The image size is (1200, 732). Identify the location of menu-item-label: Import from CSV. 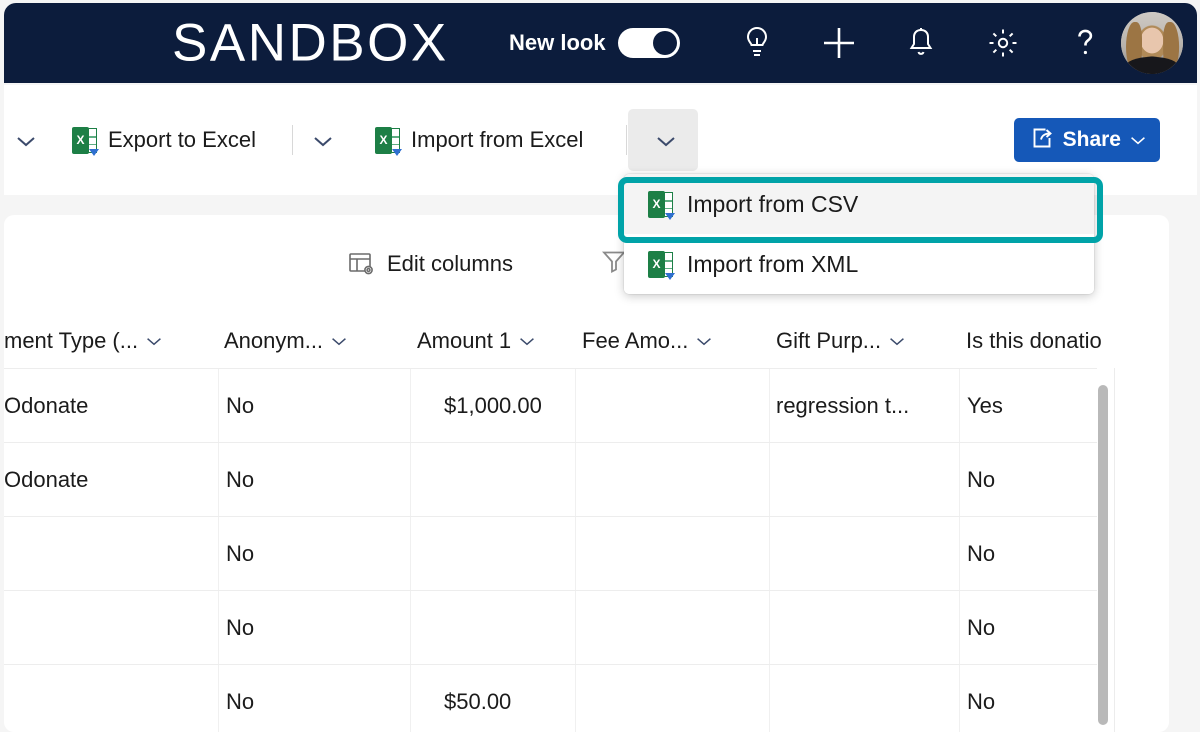
(773, 203).